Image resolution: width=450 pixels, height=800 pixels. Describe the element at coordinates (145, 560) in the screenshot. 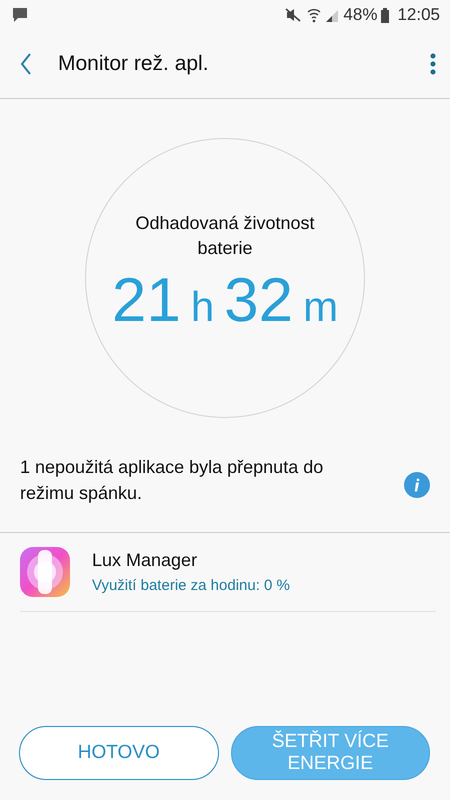

I see `app-name: Lux Manager` at that location.